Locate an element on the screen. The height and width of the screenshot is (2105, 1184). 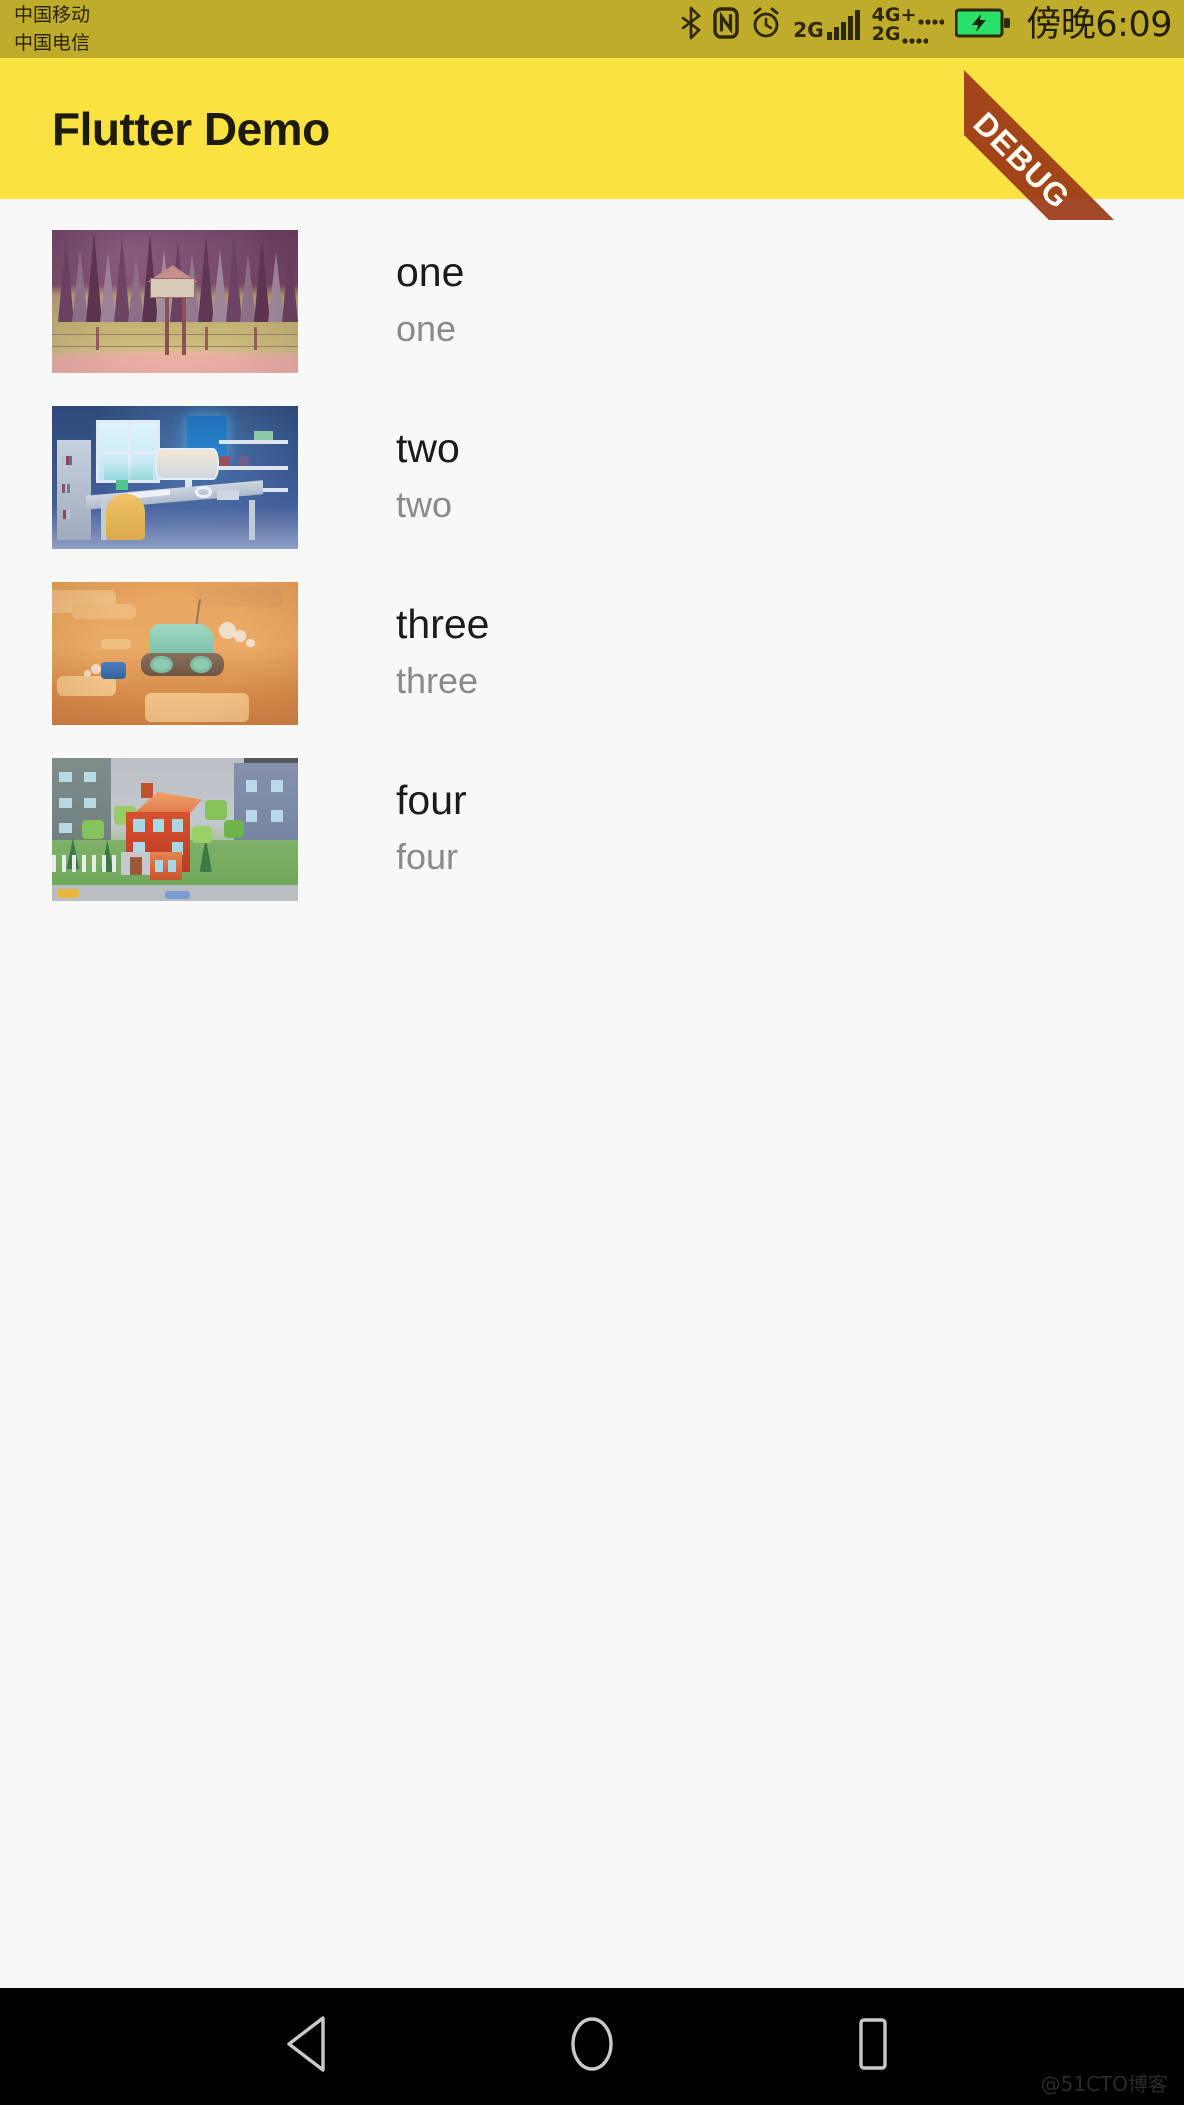
triangle-left-icon is located at coordinates (311, 2046).